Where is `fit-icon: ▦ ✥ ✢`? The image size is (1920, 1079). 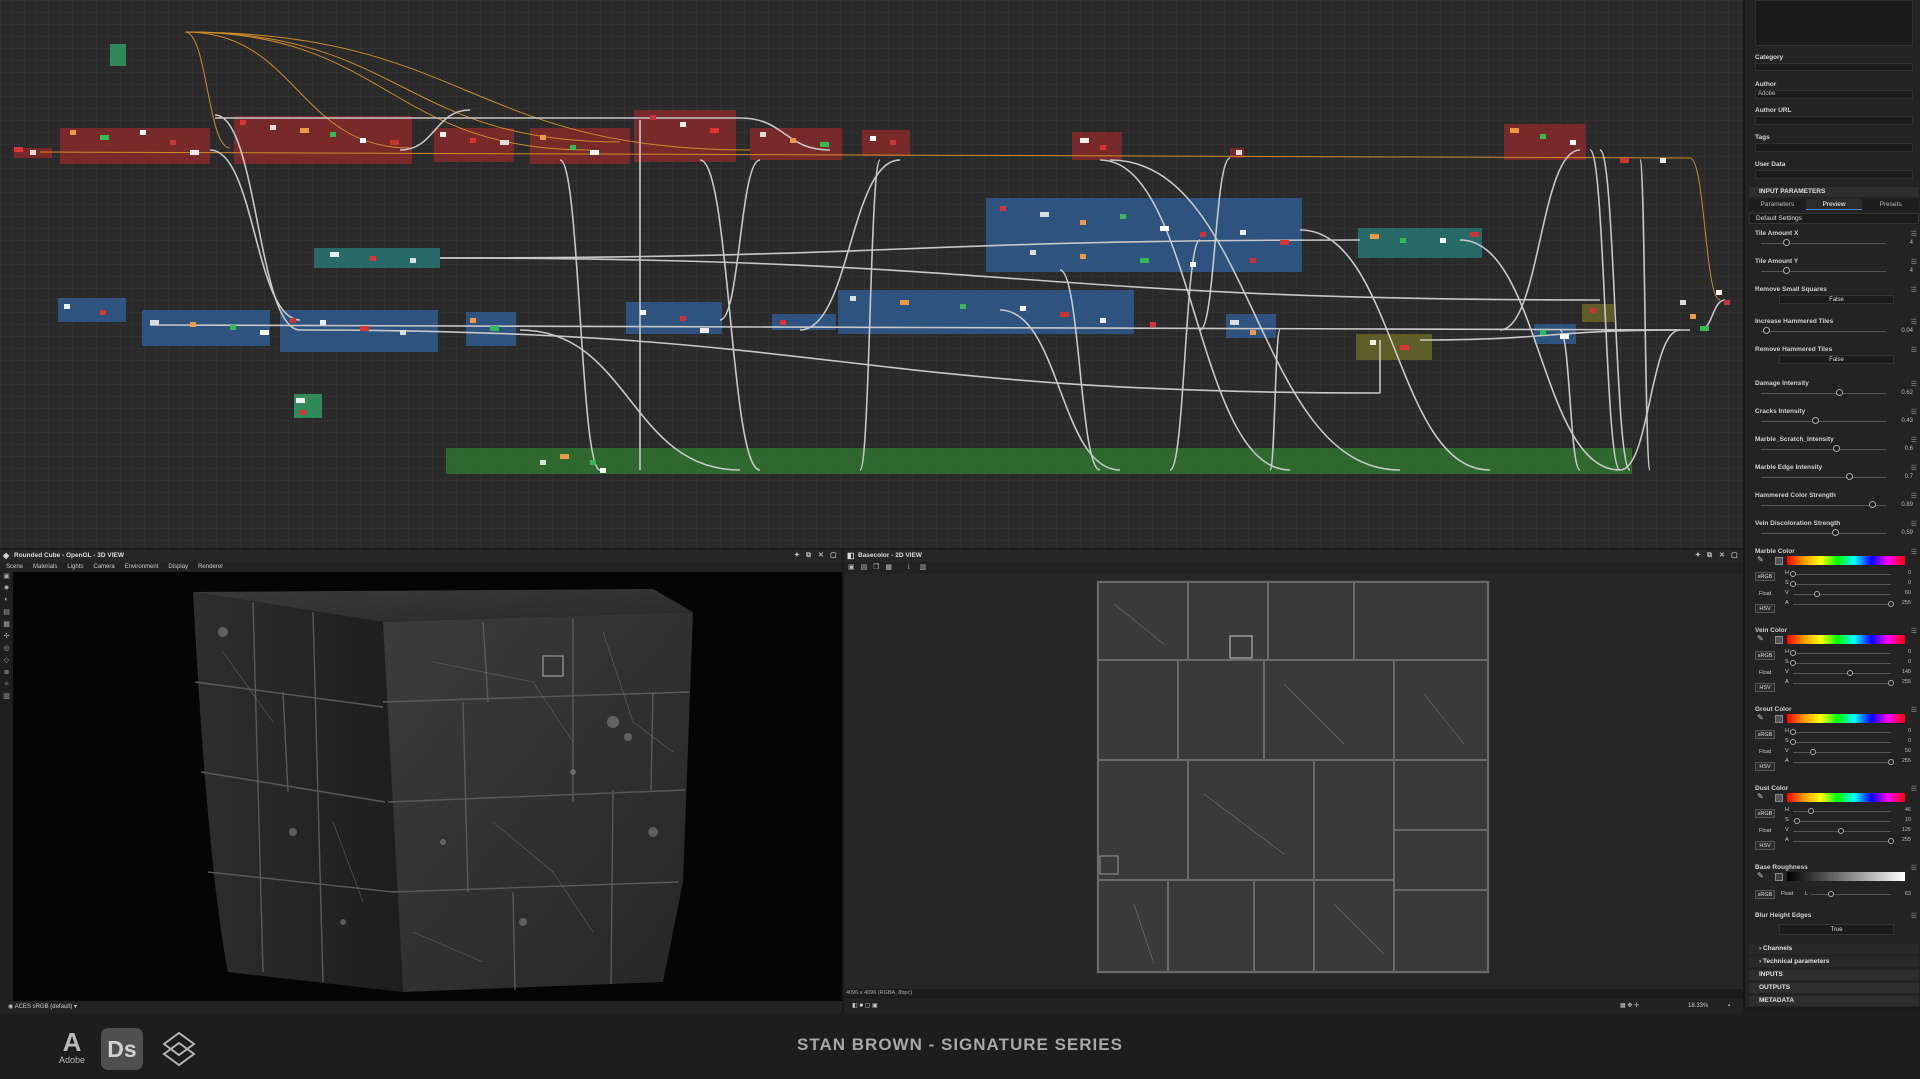
fit-icon: ▦ ✥ ✢ is located at coordinates (1629, 1006).